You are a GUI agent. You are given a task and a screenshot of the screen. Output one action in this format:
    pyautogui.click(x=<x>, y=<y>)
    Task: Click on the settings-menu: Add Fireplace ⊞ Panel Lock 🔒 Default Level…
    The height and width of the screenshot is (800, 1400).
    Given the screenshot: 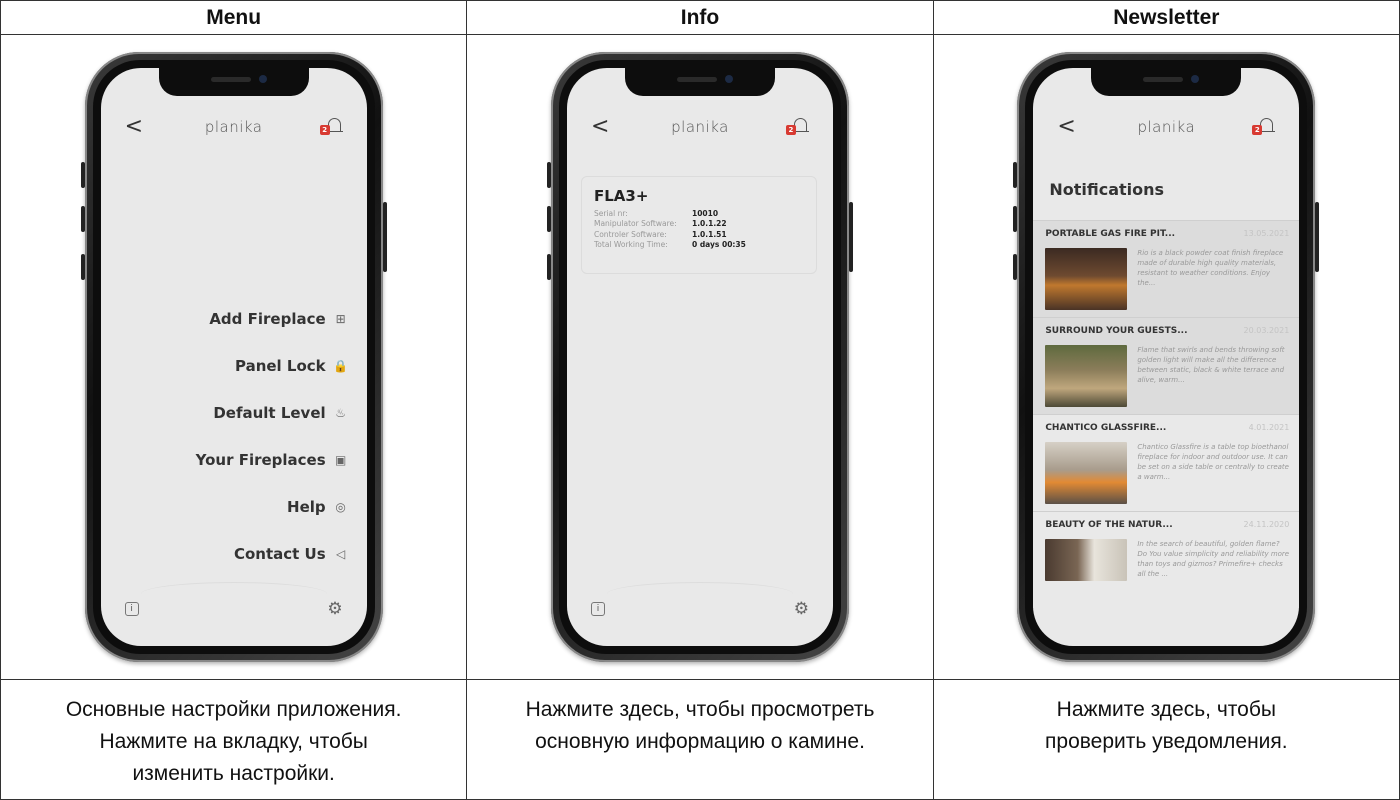 What is the action you would take?
    pyautogui.click(x=272, y=437)
    